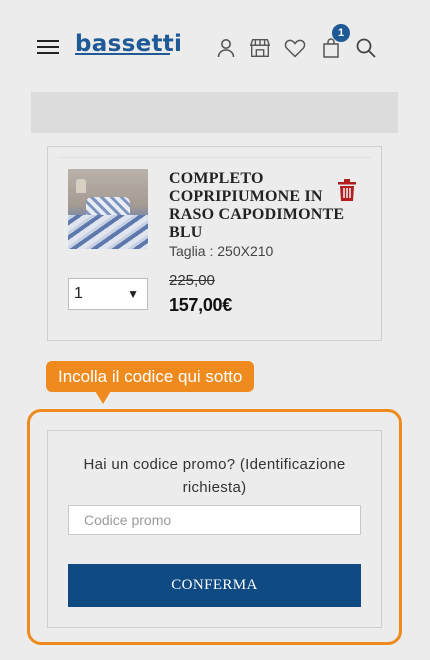  Describe the element at coordinates (295, 48) in the screenshot. I see `heart-icon` at that location.